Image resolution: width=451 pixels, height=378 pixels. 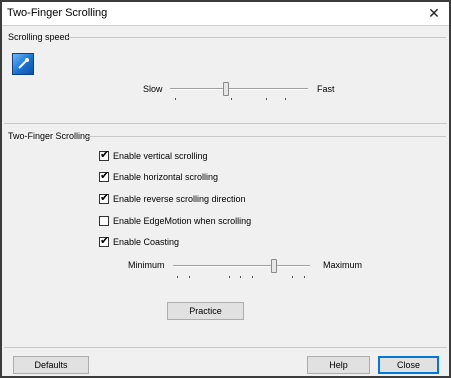 I want to click on coasting-speed-slider, so click(x=241, y=266).